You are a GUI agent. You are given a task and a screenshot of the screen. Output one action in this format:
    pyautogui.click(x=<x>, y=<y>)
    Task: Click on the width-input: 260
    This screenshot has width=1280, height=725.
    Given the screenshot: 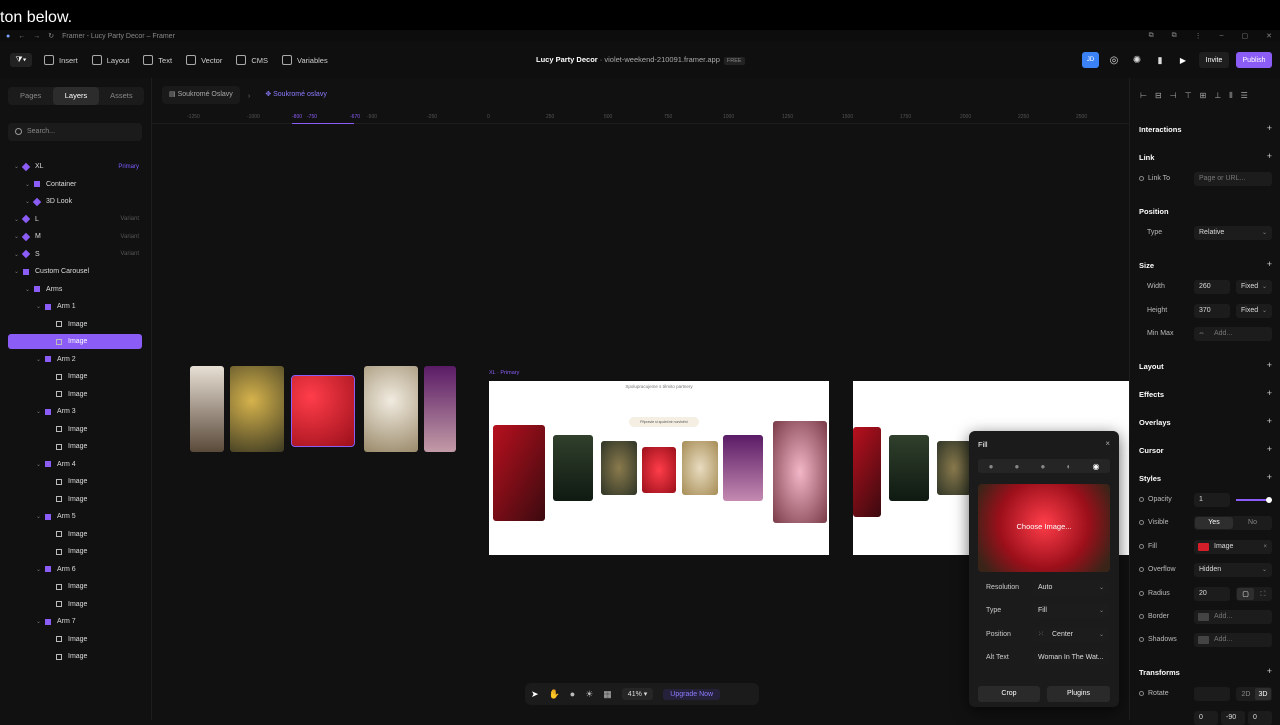 What is the action you would take?
    pyautogui.click(x=1212, y=287)
    